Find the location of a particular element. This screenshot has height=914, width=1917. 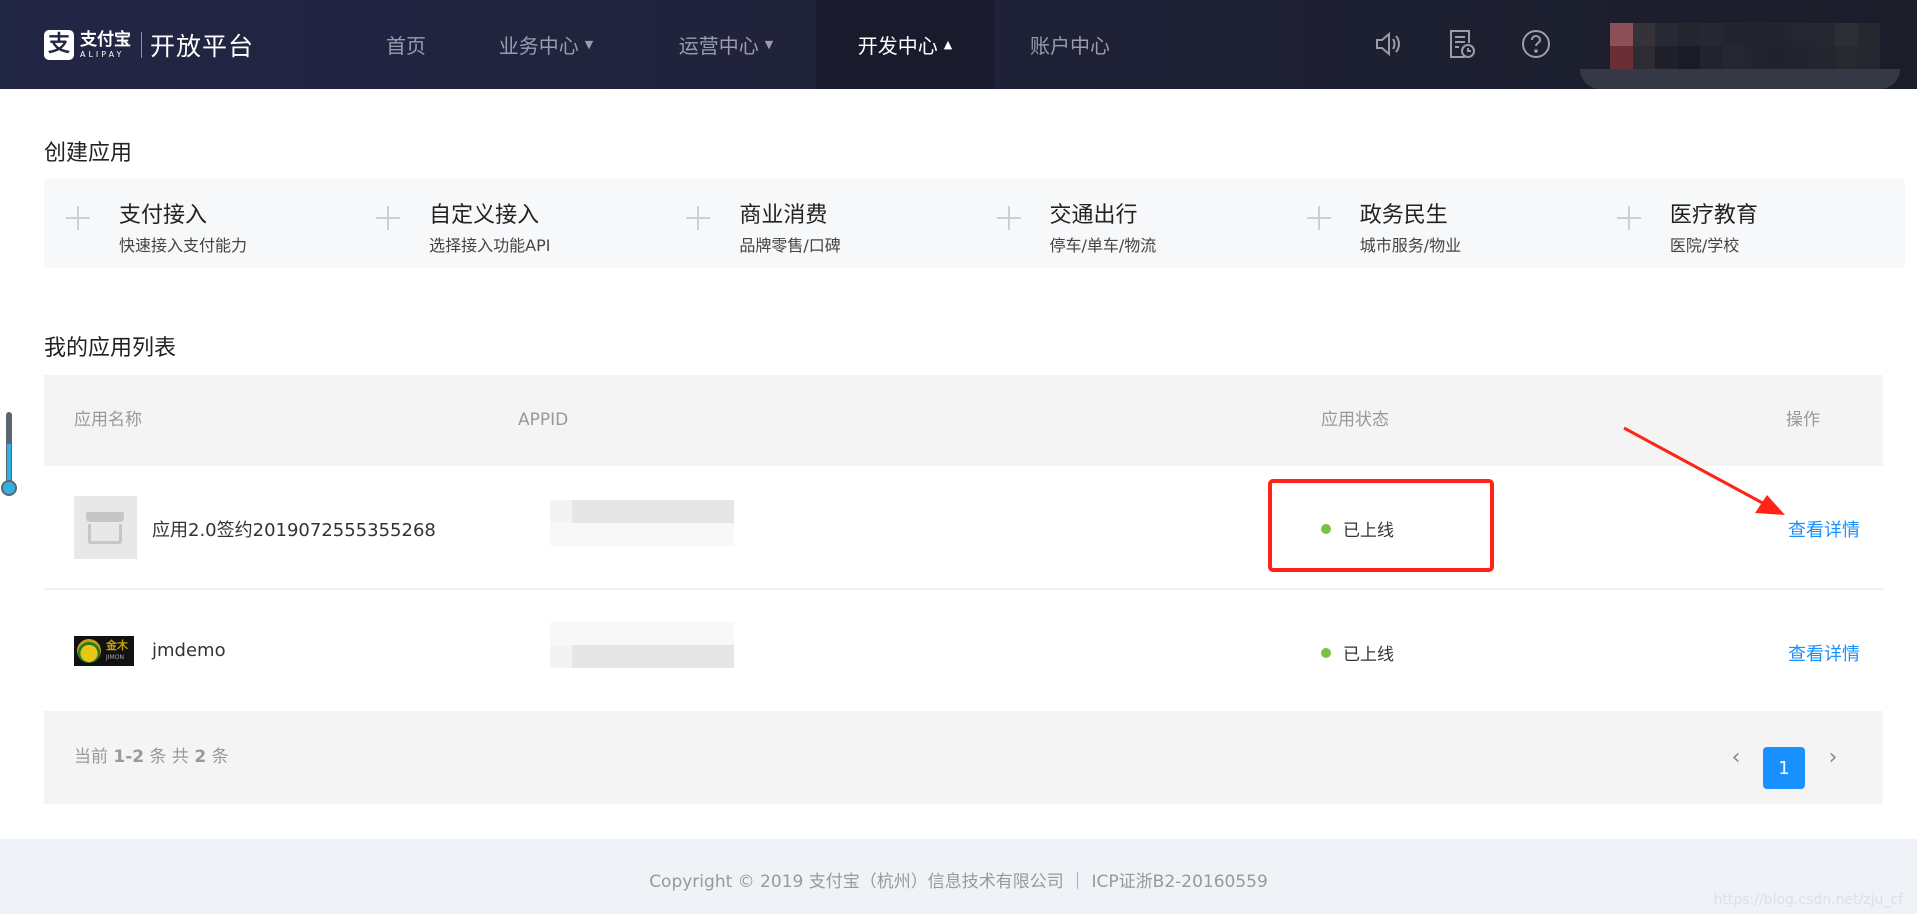

nav-item-developer-center: 开发中心 ▲ is located at coordinates (905, 44).